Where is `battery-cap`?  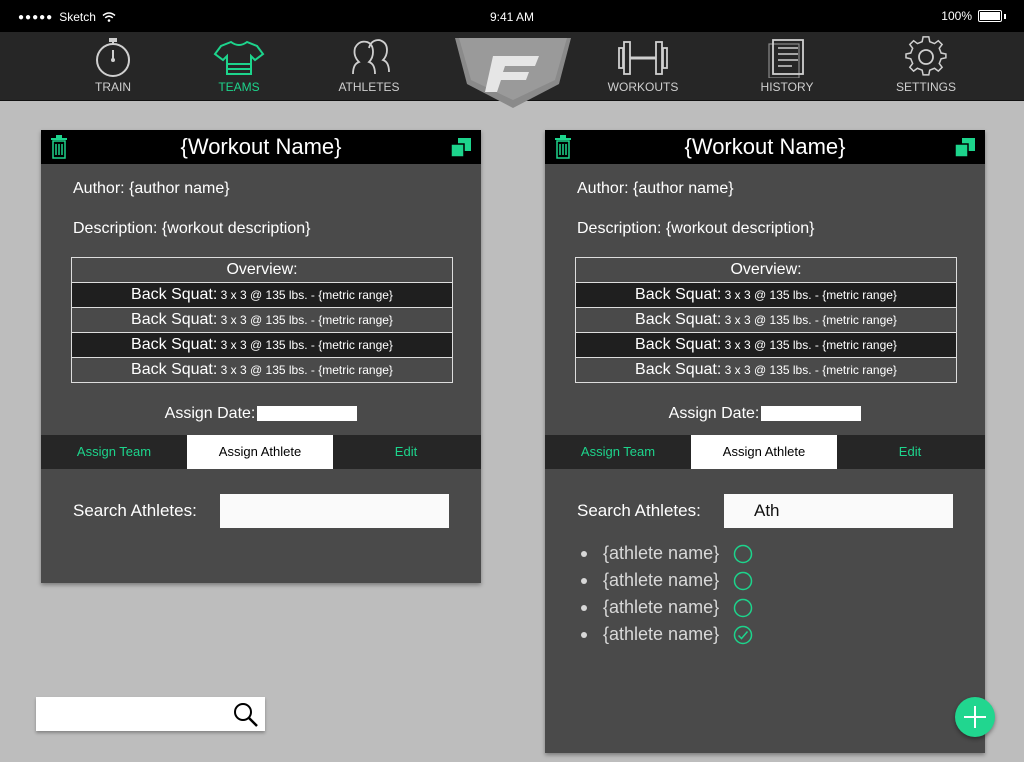 battery-cap is located at coordinates (1005, 16).